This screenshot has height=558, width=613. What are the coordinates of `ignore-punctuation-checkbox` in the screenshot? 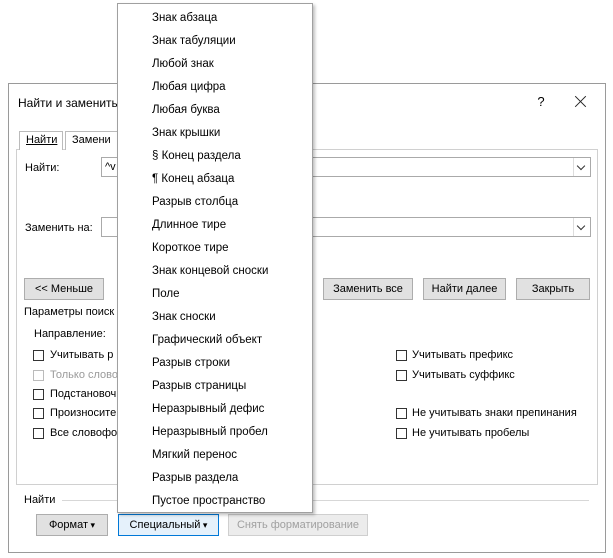 It's located at (401, 413).